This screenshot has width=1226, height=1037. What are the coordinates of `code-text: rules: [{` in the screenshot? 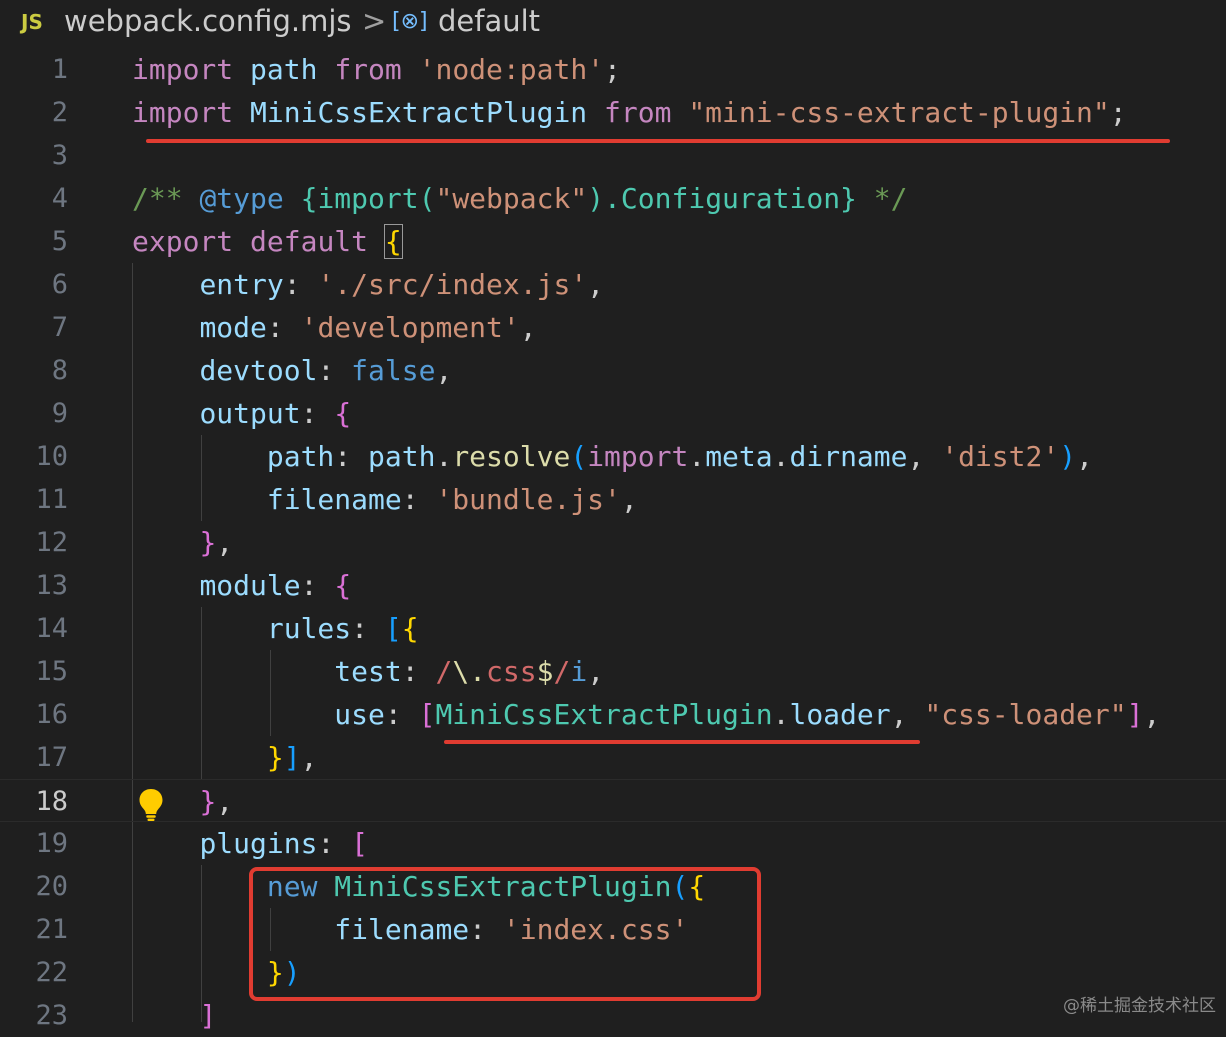 It's located at (275, 628).